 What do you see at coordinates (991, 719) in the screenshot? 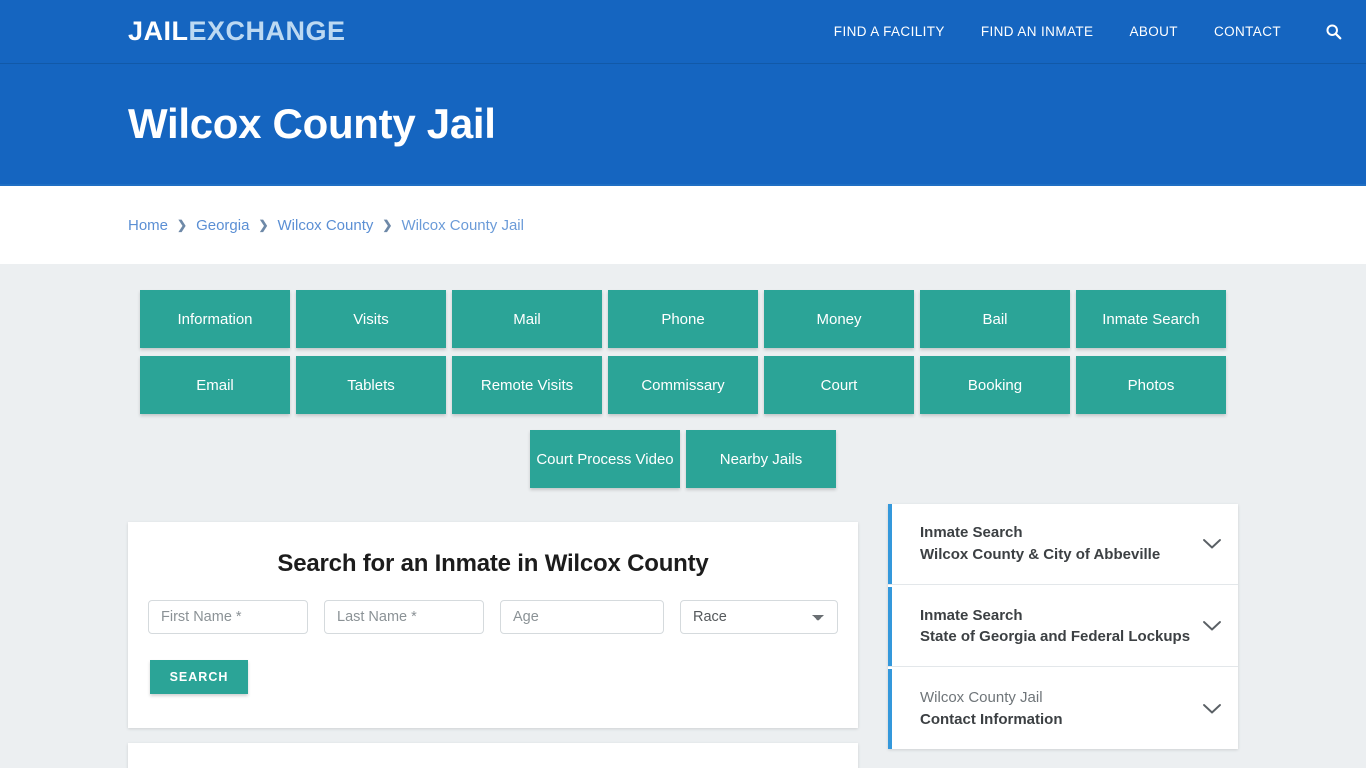
I see `accordion-title-line2: Contact Information` at bounding box center [991, 719].